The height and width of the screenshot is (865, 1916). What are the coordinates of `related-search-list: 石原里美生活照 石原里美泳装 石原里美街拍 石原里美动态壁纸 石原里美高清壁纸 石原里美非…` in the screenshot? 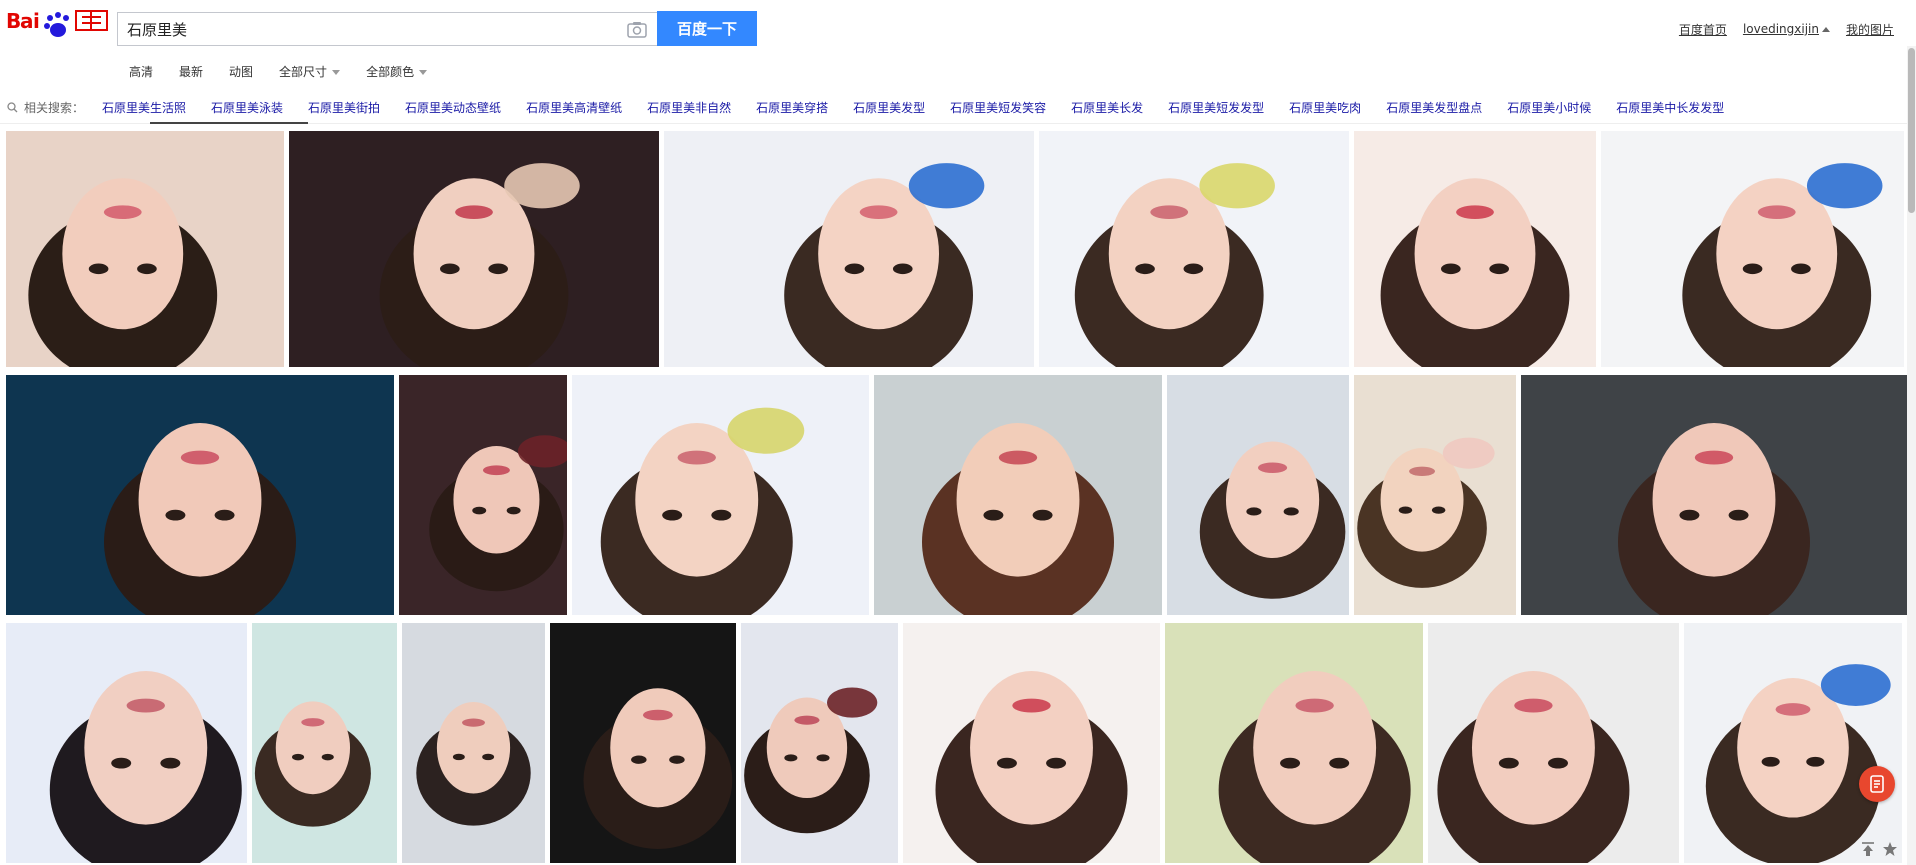 It's located at (925, 107).